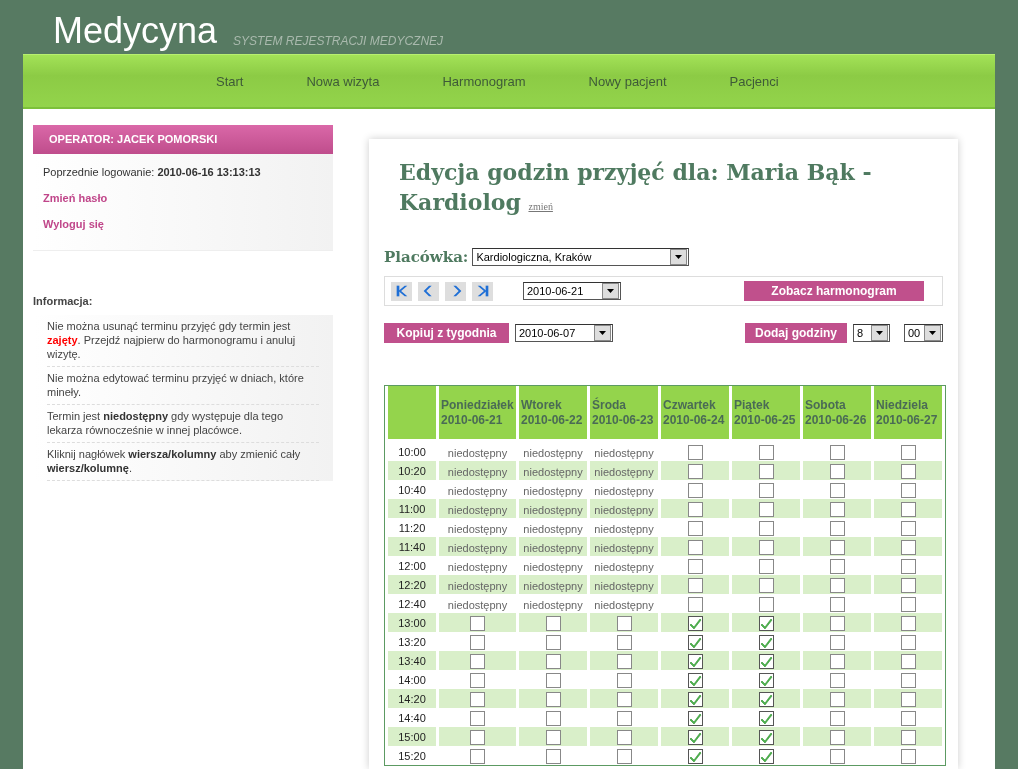 The height and width of the screenshot is (769, 1018). I want to click on chevron-right-icon, so click(455, 291).